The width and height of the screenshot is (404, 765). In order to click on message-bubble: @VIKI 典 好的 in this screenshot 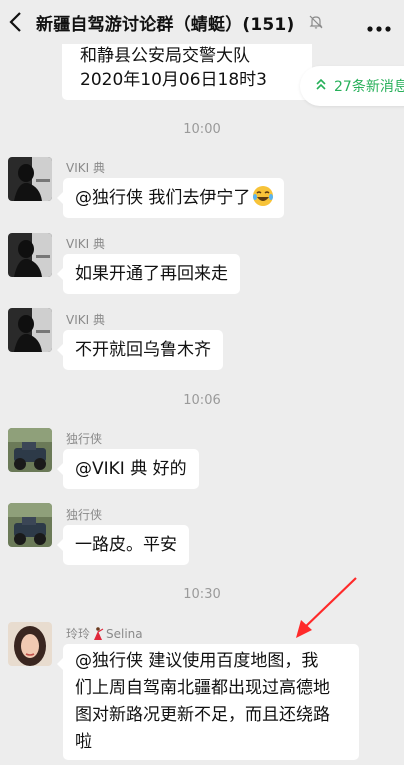, I will do `click(128, 469)`.